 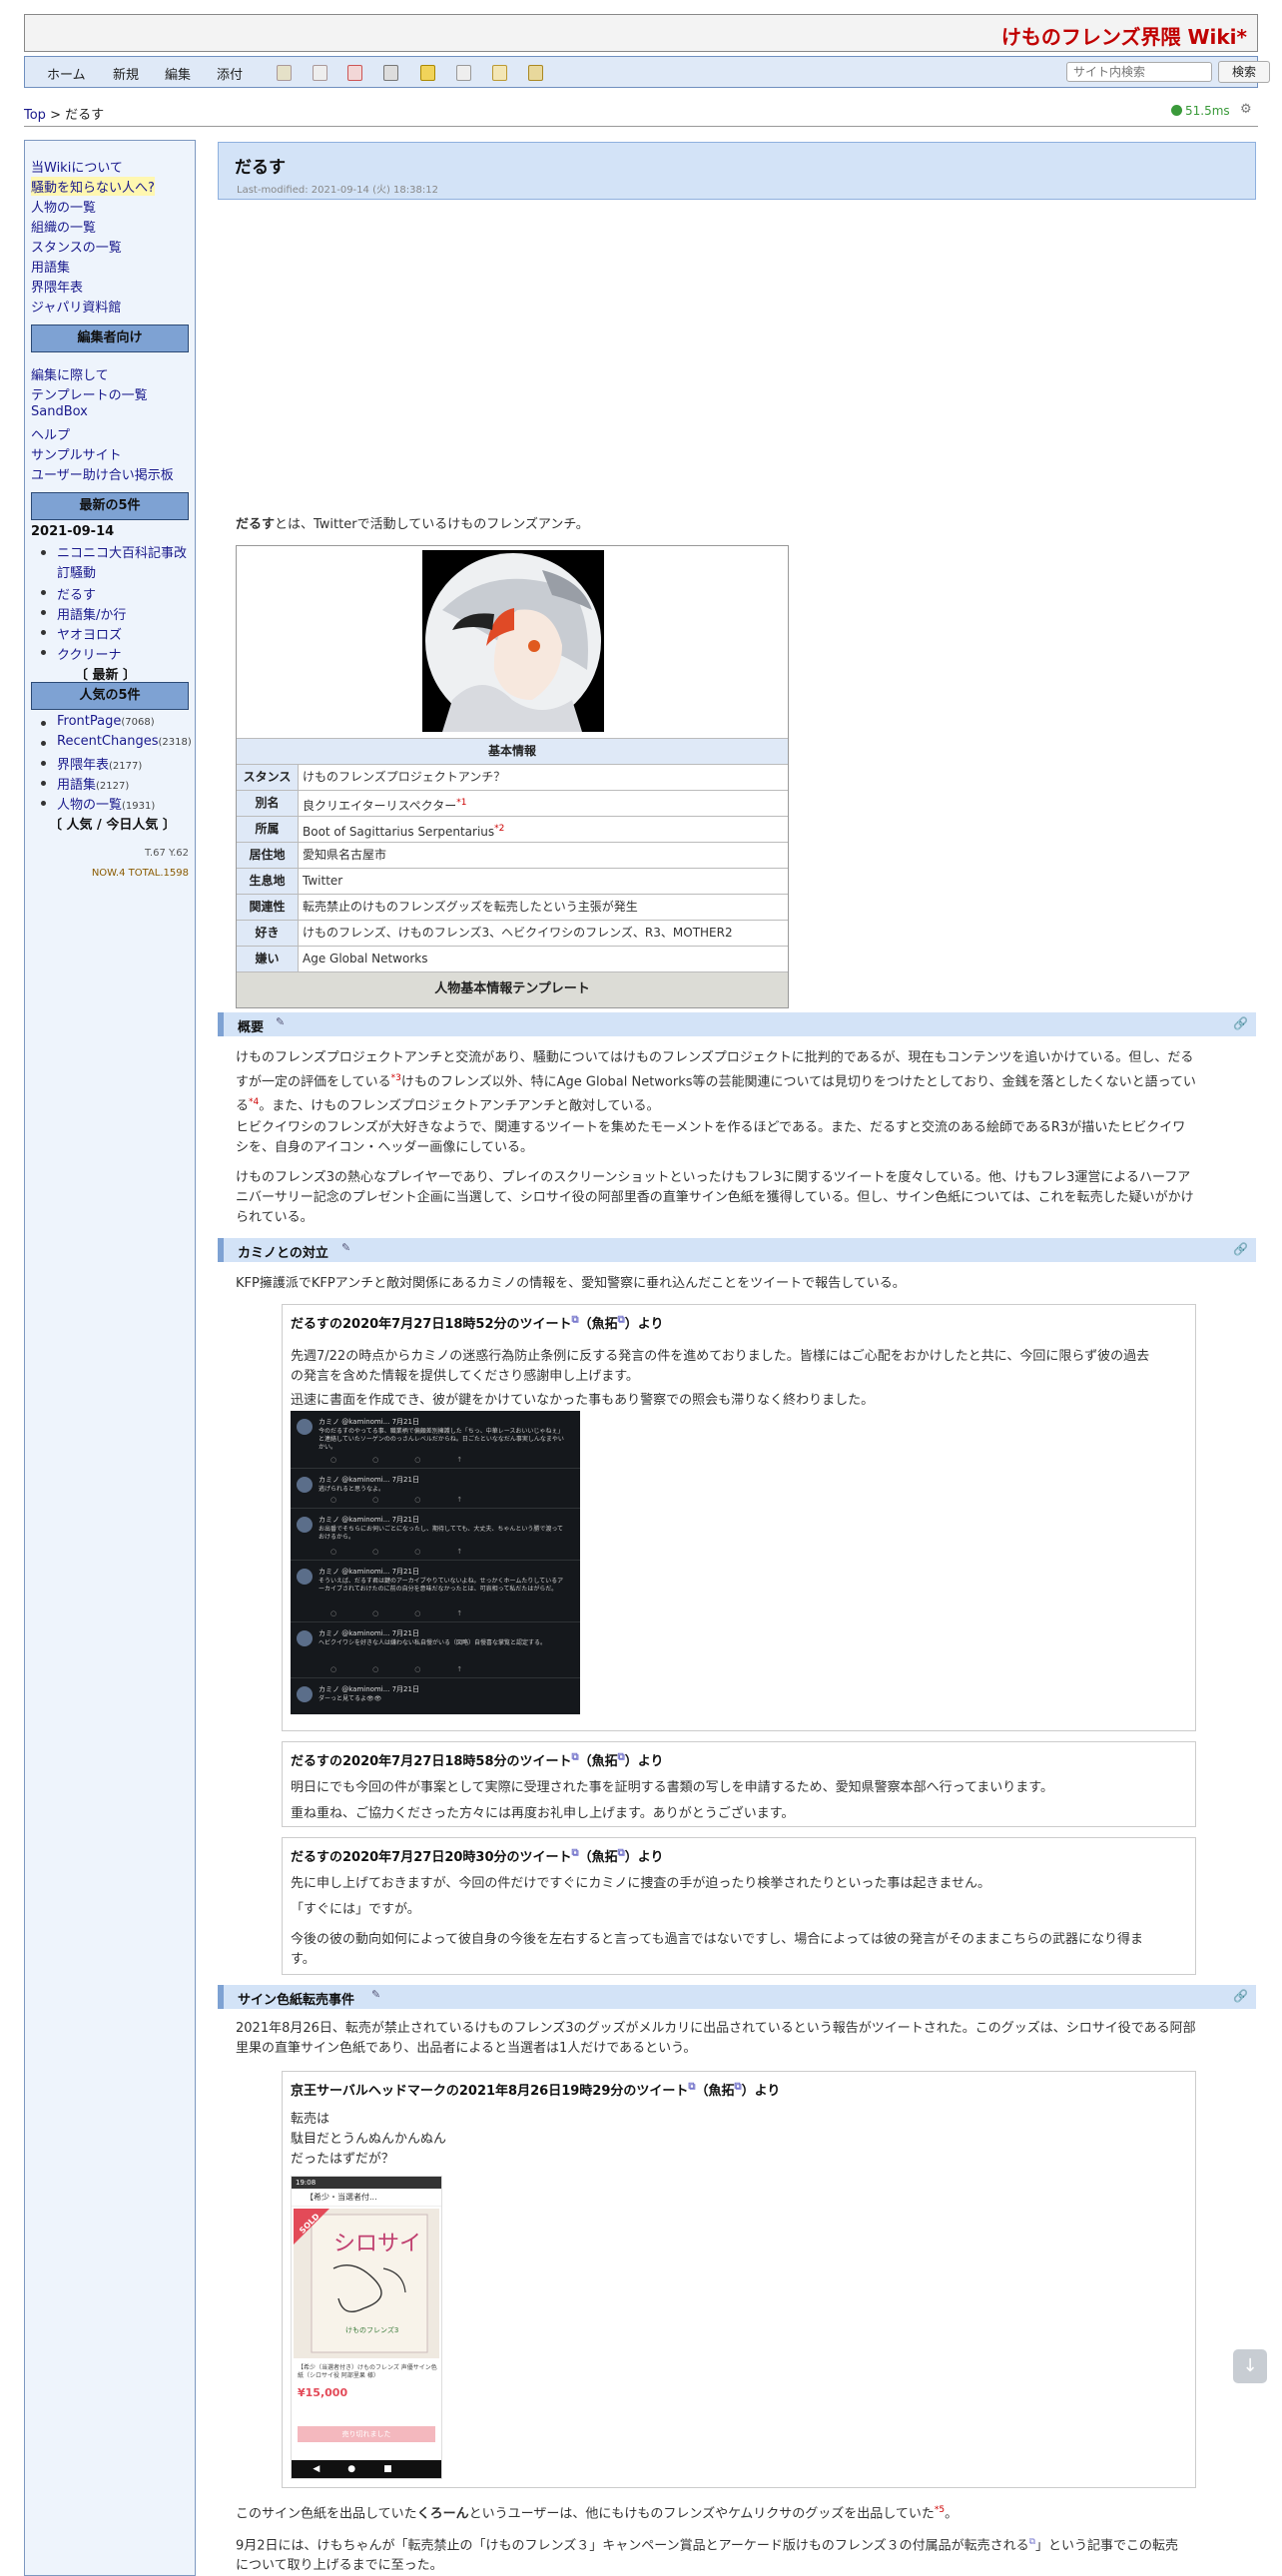 I want to click on infobox-row: スタンス けものフレンズプロジェクトアンチ？, so click(x=512, y=777).